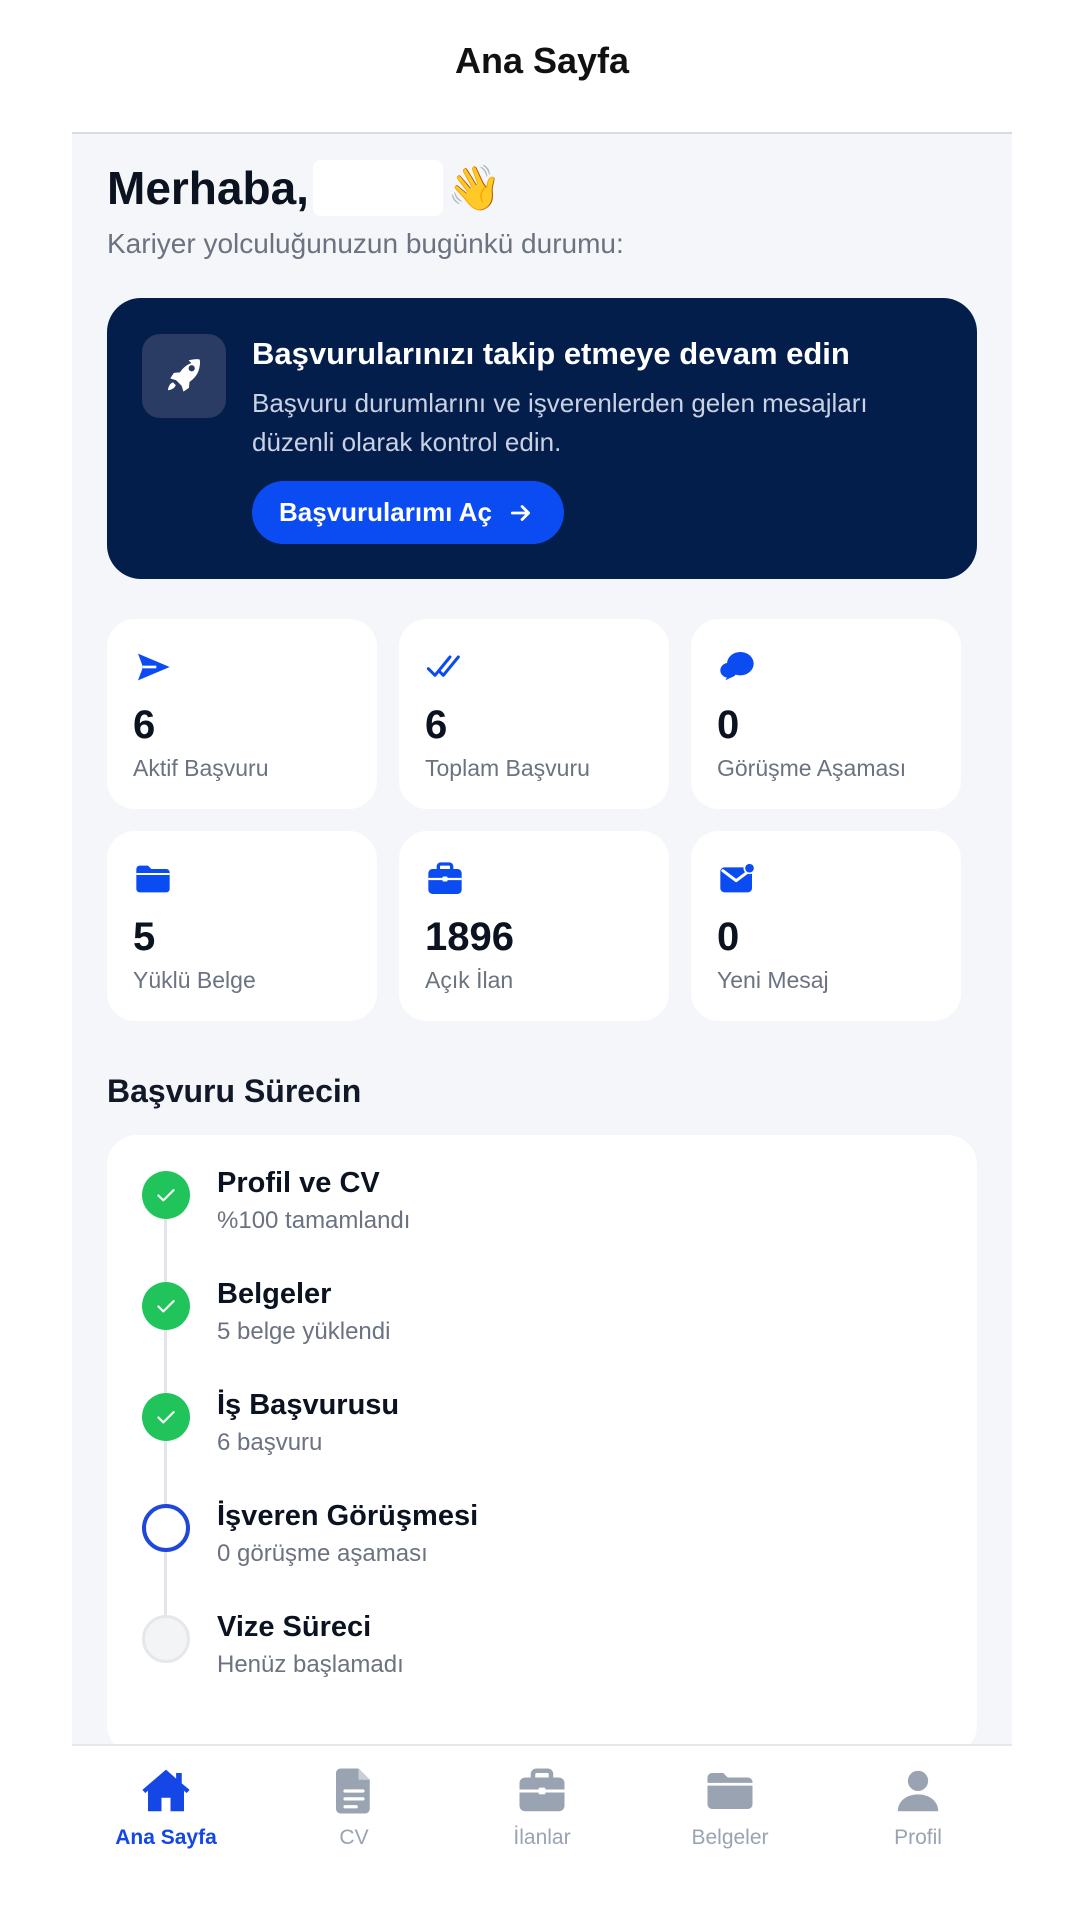  Describe the element at coordinates (542, 60) in the screenshot. I see `page-title: Ana Sayfa` at that location.